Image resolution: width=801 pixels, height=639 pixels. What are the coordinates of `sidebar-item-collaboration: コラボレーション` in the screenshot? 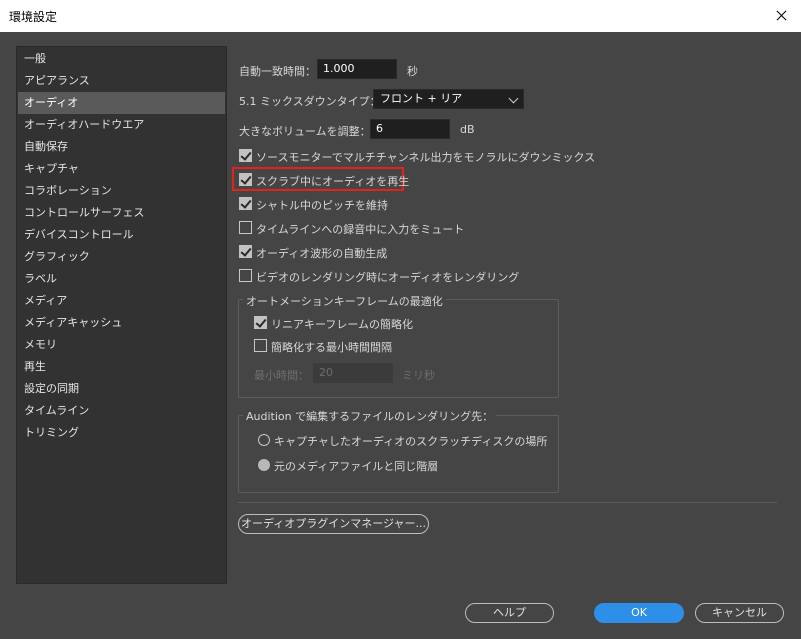 It's located at (121, 191).